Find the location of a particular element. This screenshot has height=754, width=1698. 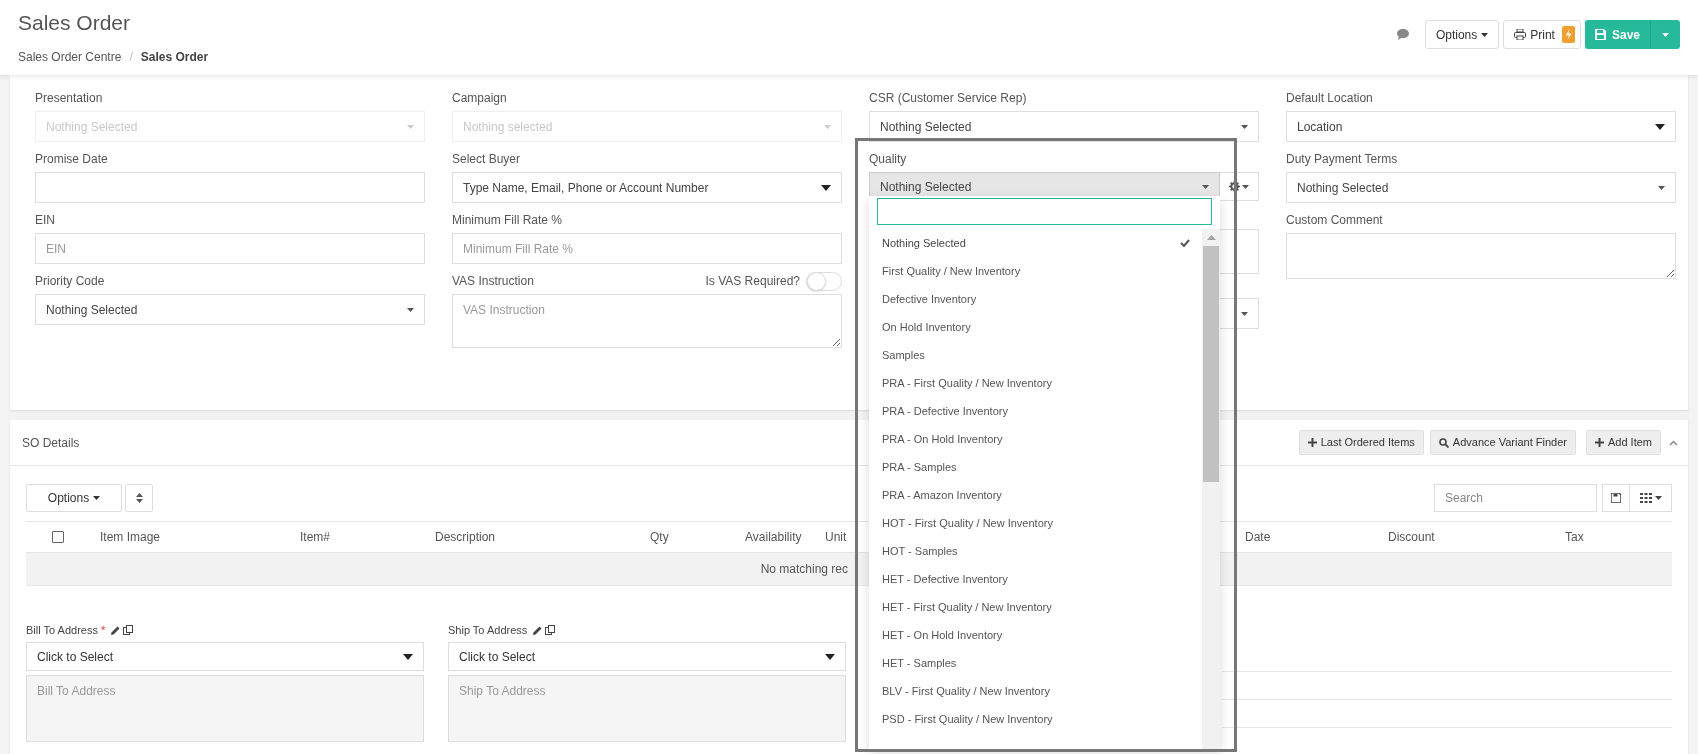

lightning-badge-icon is located at coordinates (1568, 34).